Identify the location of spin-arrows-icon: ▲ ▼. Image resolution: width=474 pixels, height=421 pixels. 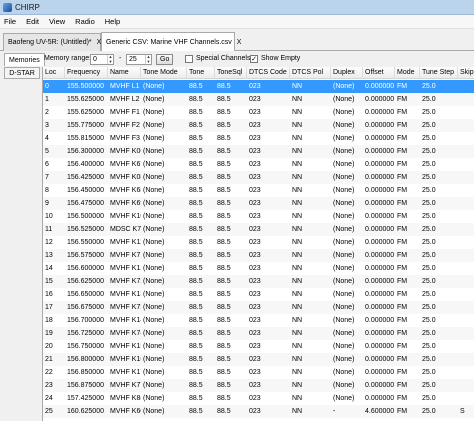
(110, 59).